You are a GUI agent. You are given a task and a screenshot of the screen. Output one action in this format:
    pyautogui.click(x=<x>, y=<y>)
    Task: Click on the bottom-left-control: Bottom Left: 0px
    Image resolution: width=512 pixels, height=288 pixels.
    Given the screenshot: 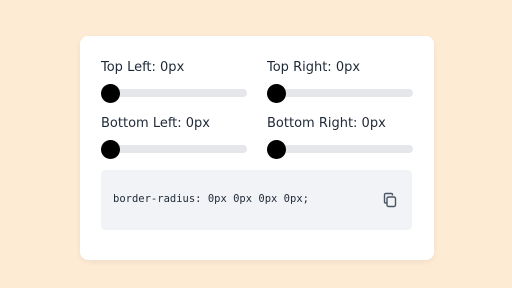 What is the action you would take?
    pyautogui.click(x=174, y=137)
    